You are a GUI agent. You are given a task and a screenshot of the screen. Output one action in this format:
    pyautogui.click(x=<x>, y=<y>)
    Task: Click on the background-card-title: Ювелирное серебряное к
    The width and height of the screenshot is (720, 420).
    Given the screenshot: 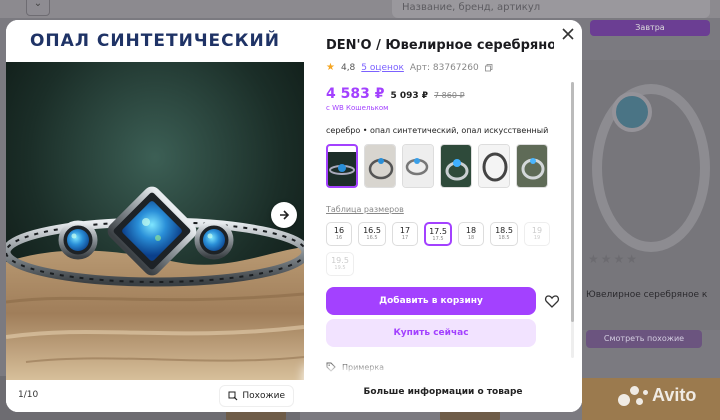 What is the action you would take?
    pyautogui.click(x=647, y=295)
    